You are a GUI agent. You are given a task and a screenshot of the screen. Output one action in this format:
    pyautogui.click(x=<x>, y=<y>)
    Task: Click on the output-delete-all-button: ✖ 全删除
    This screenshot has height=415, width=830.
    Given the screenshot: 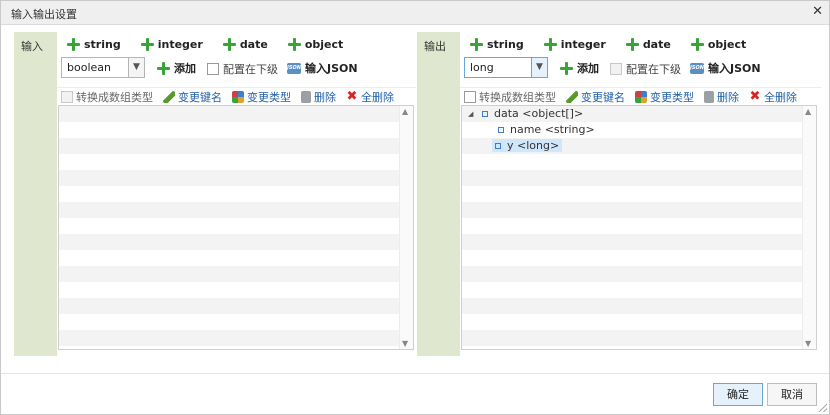 What is the action you would take?
    pyautogui.click(x=773, y=97)
    